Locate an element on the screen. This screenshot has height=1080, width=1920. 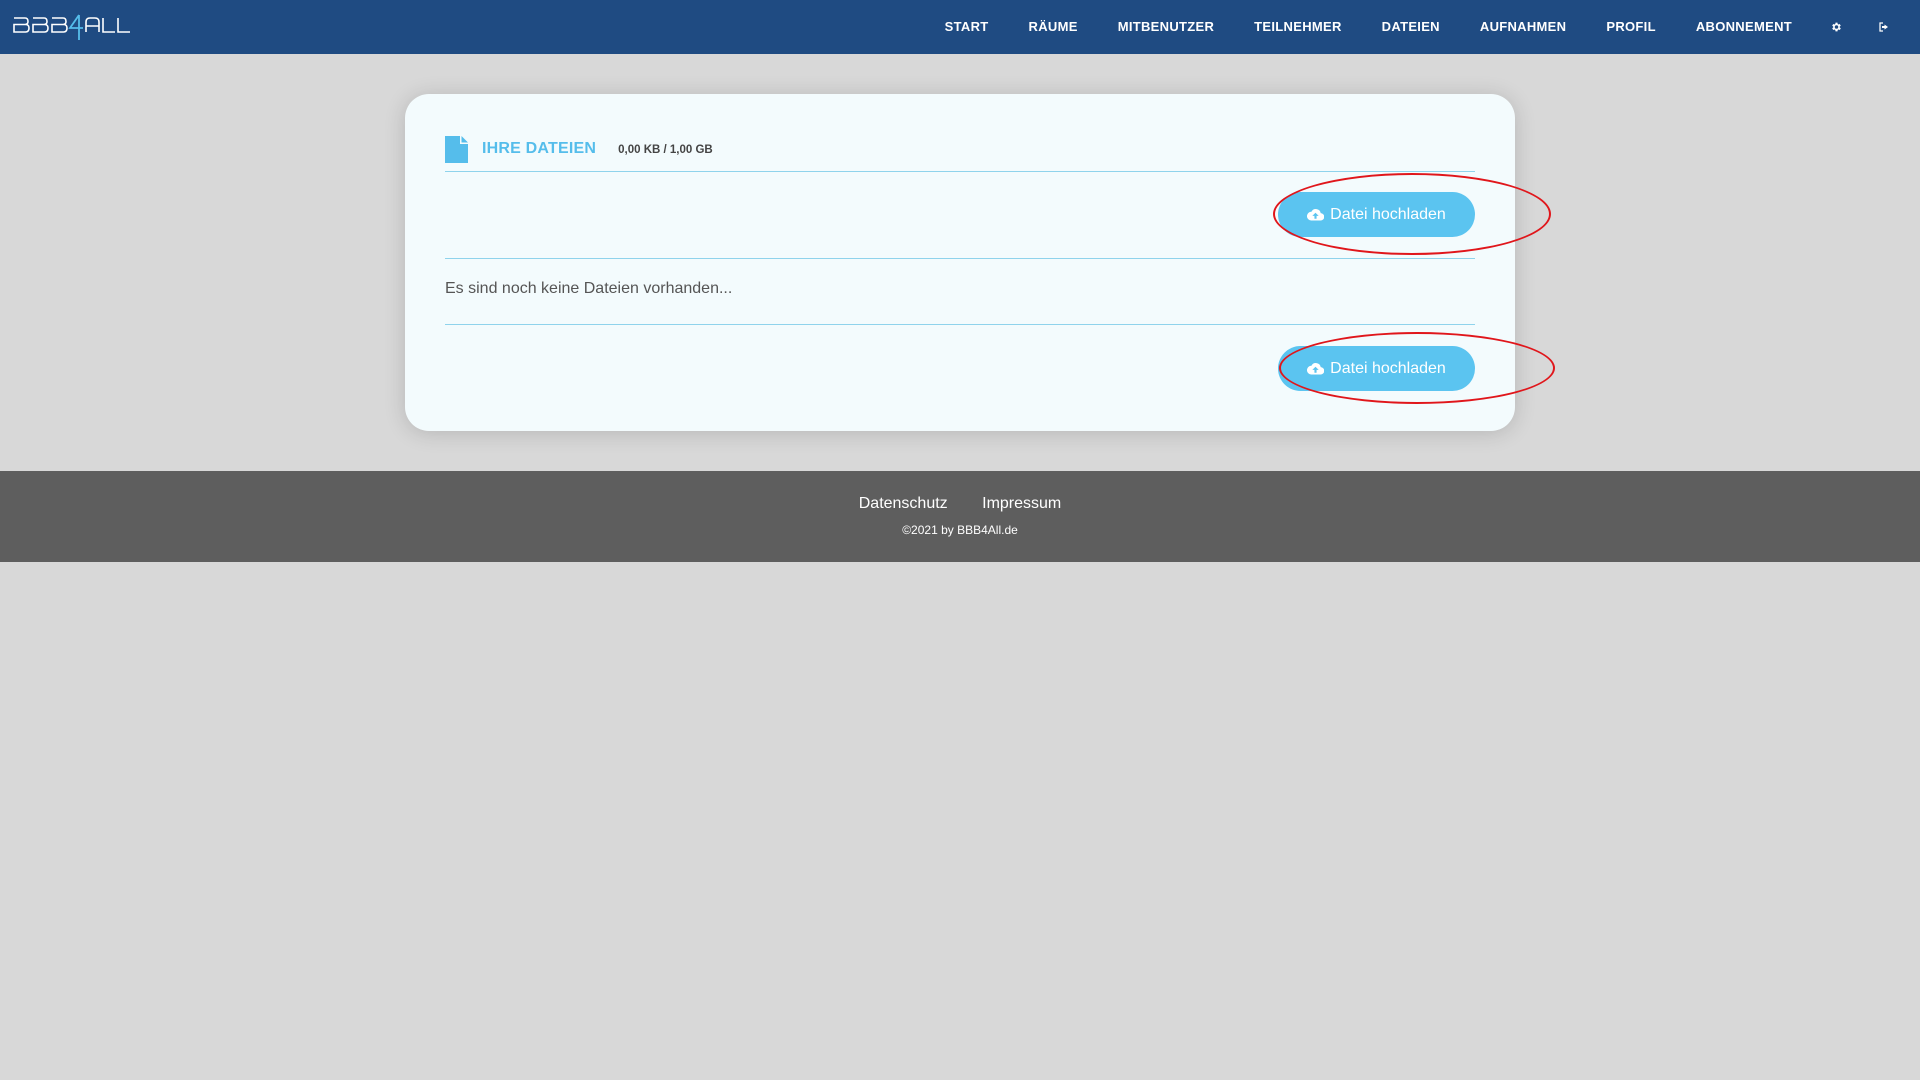
footer-links: Datenschutz Impressum is located at coordinates (960, 504).